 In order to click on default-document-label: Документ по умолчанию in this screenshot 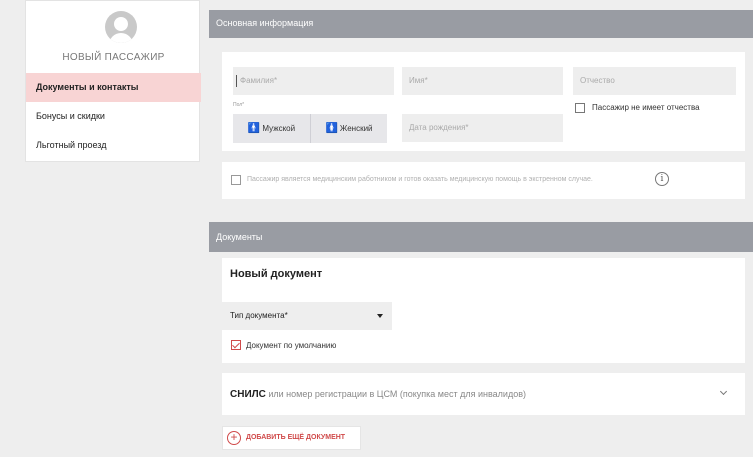, I will do `click(291, 345)`.